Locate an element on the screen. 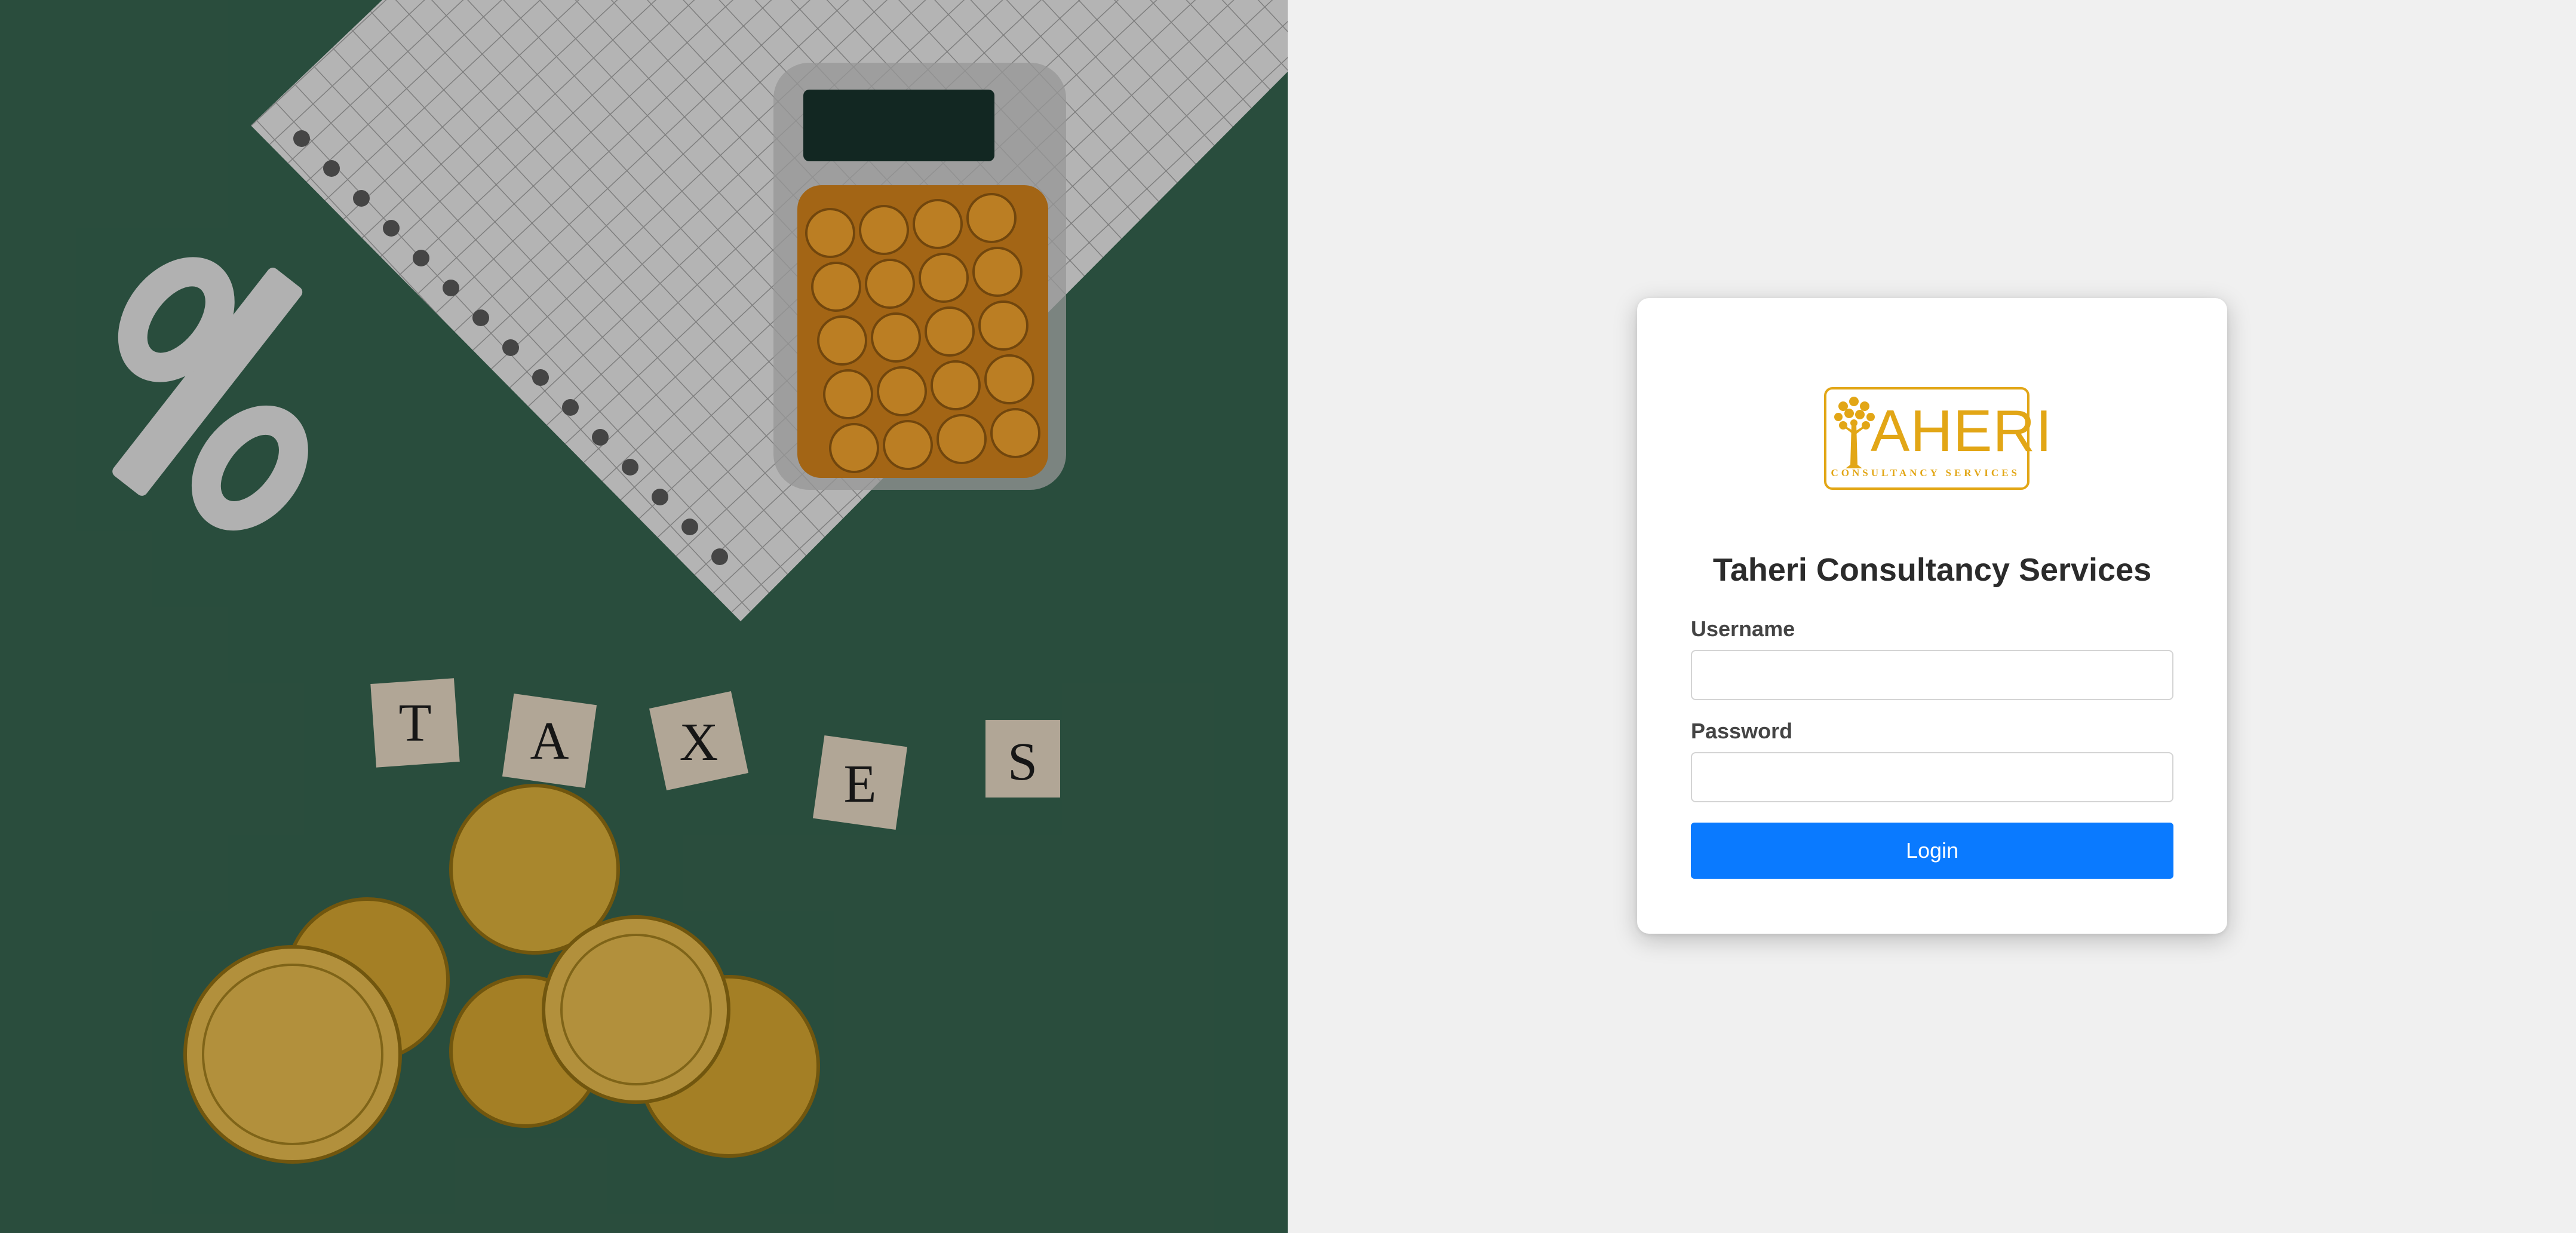  page-title: Taheri Consultancy Services is located at coordinates (1932, 570).